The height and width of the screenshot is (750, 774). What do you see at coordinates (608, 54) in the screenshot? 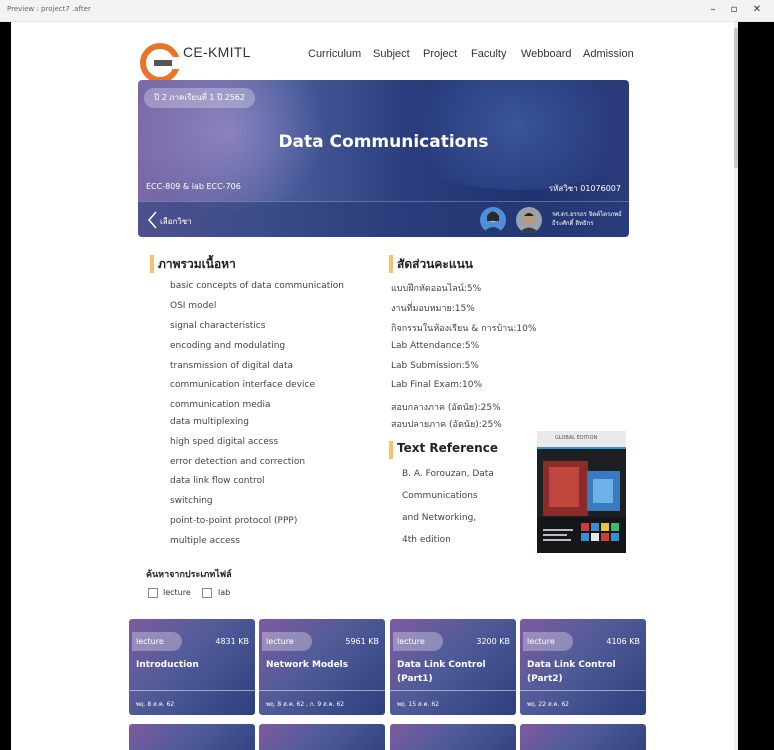
I see `nav-admission: Admission` at bounding box center [608, 54].